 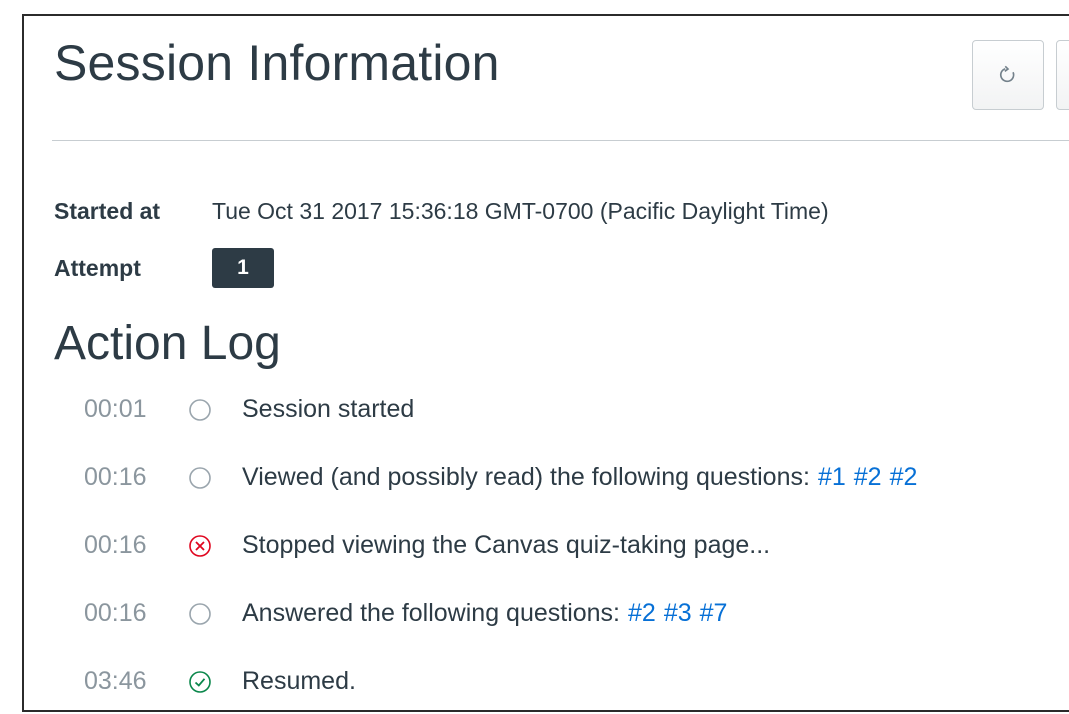 I want to click on log-text: Answered the following questions:, so click(x=431, y=612).